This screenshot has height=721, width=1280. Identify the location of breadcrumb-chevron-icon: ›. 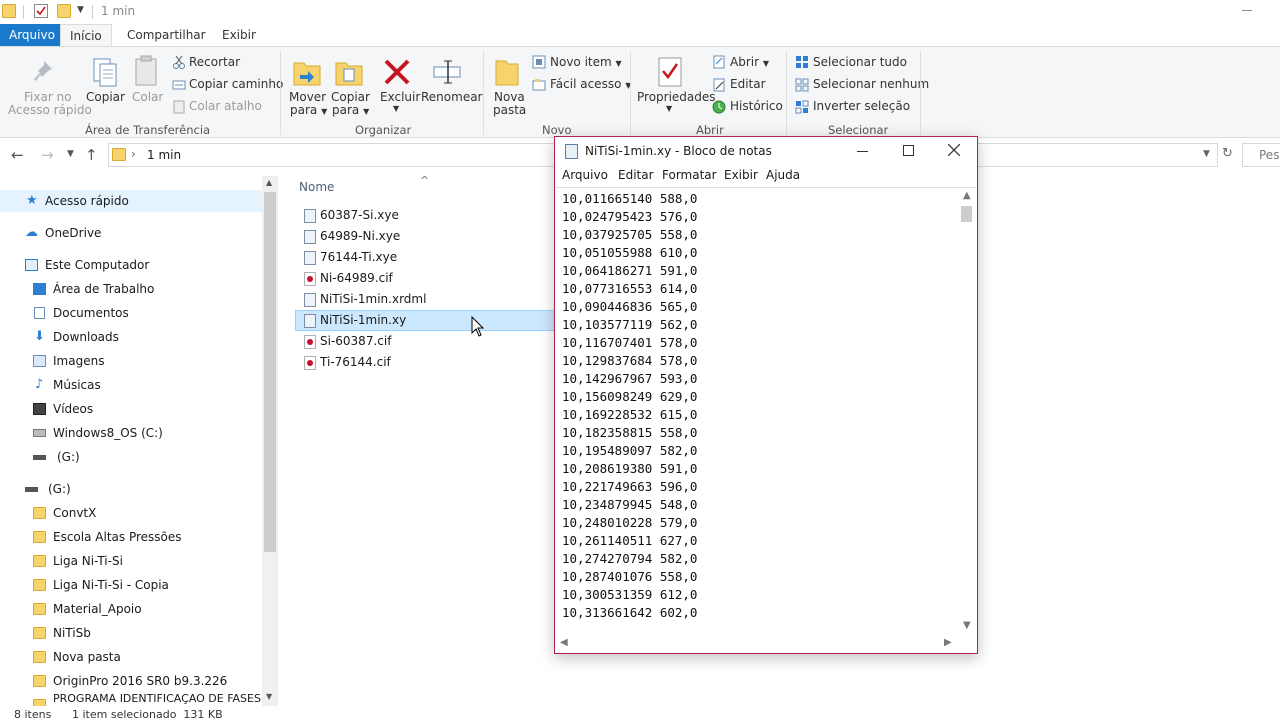
(133, 154).